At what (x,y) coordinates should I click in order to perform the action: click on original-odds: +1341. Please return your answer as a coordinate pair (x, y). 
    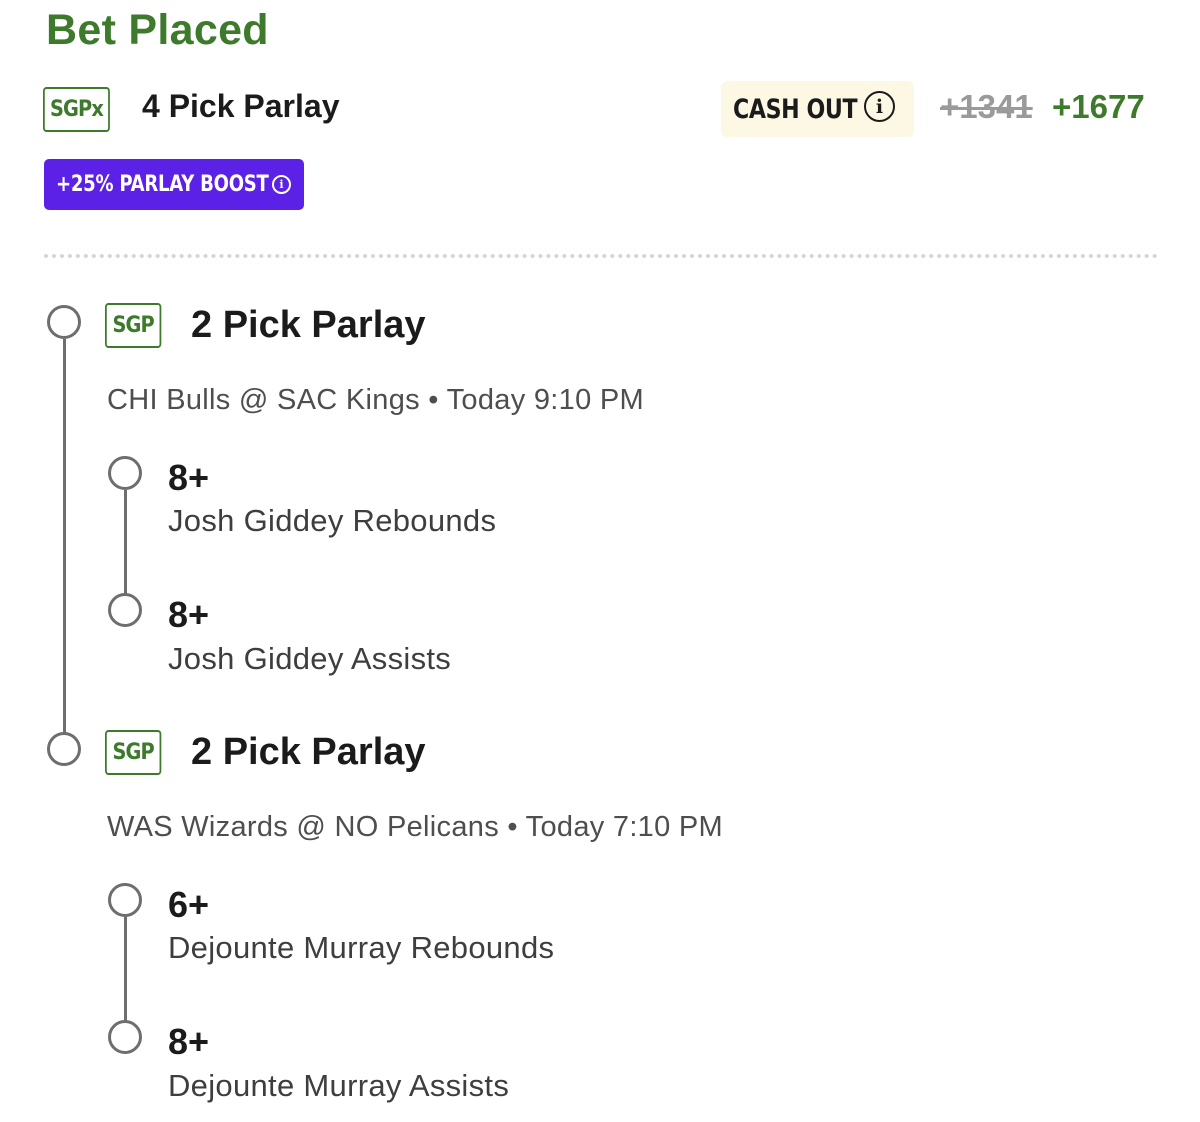
    Looking at the image, I should click on (986, 106).